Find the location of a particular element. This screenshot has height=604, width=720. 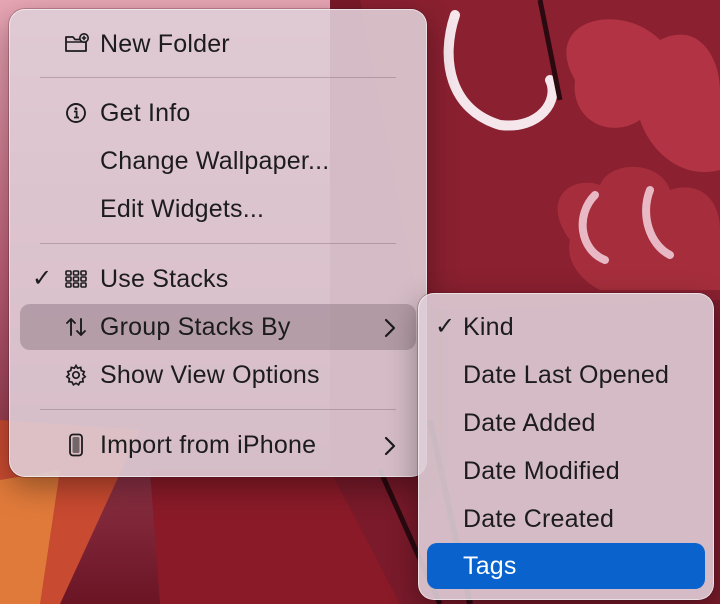

menu-item-import-from-iphone: Import from iPhone is located at coordinates (218, 445).